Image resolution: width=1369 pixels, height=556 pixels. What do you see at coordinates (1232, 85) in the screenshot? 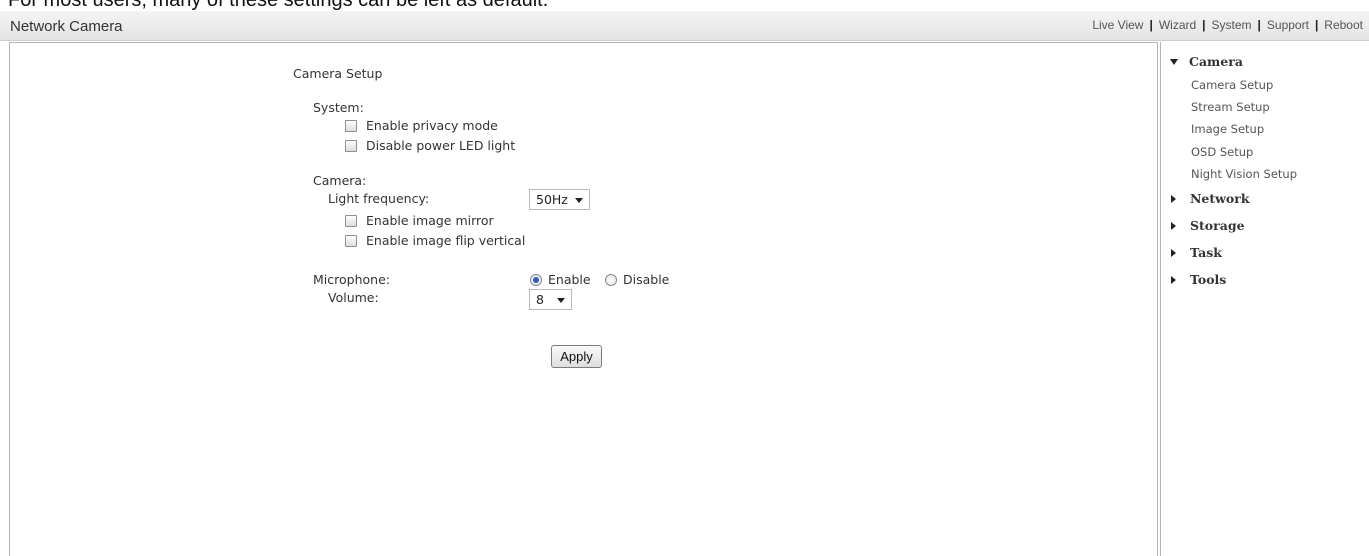
I see `sidebar-item-camera-setup: Camera Setup` at bounding box center [1232, 85].